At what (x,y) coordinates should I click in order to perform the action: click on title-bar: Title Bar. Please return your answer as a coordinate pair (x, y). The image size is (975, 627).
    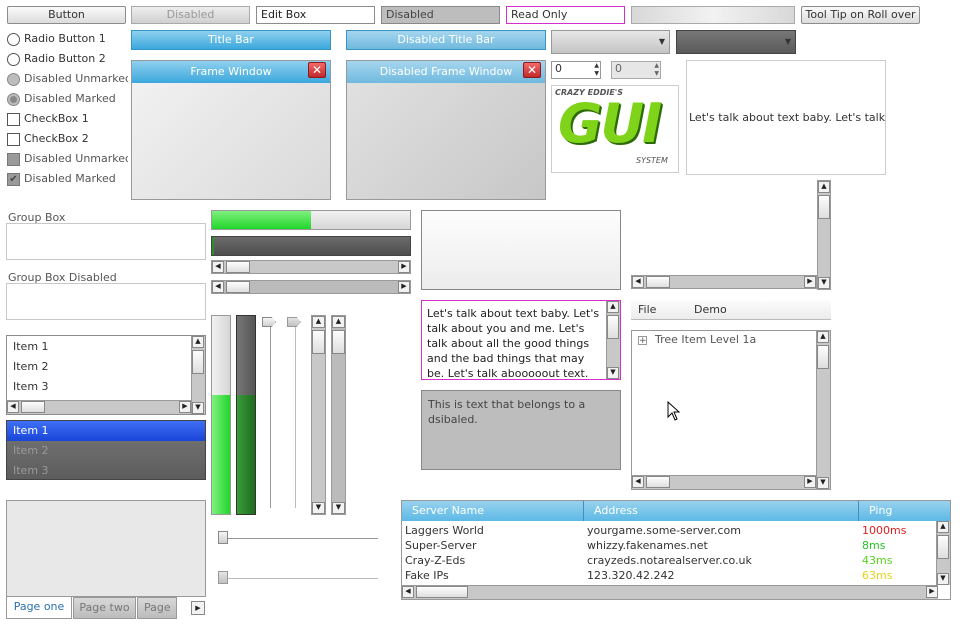
    Looking at the image, I should click on (231, 40).